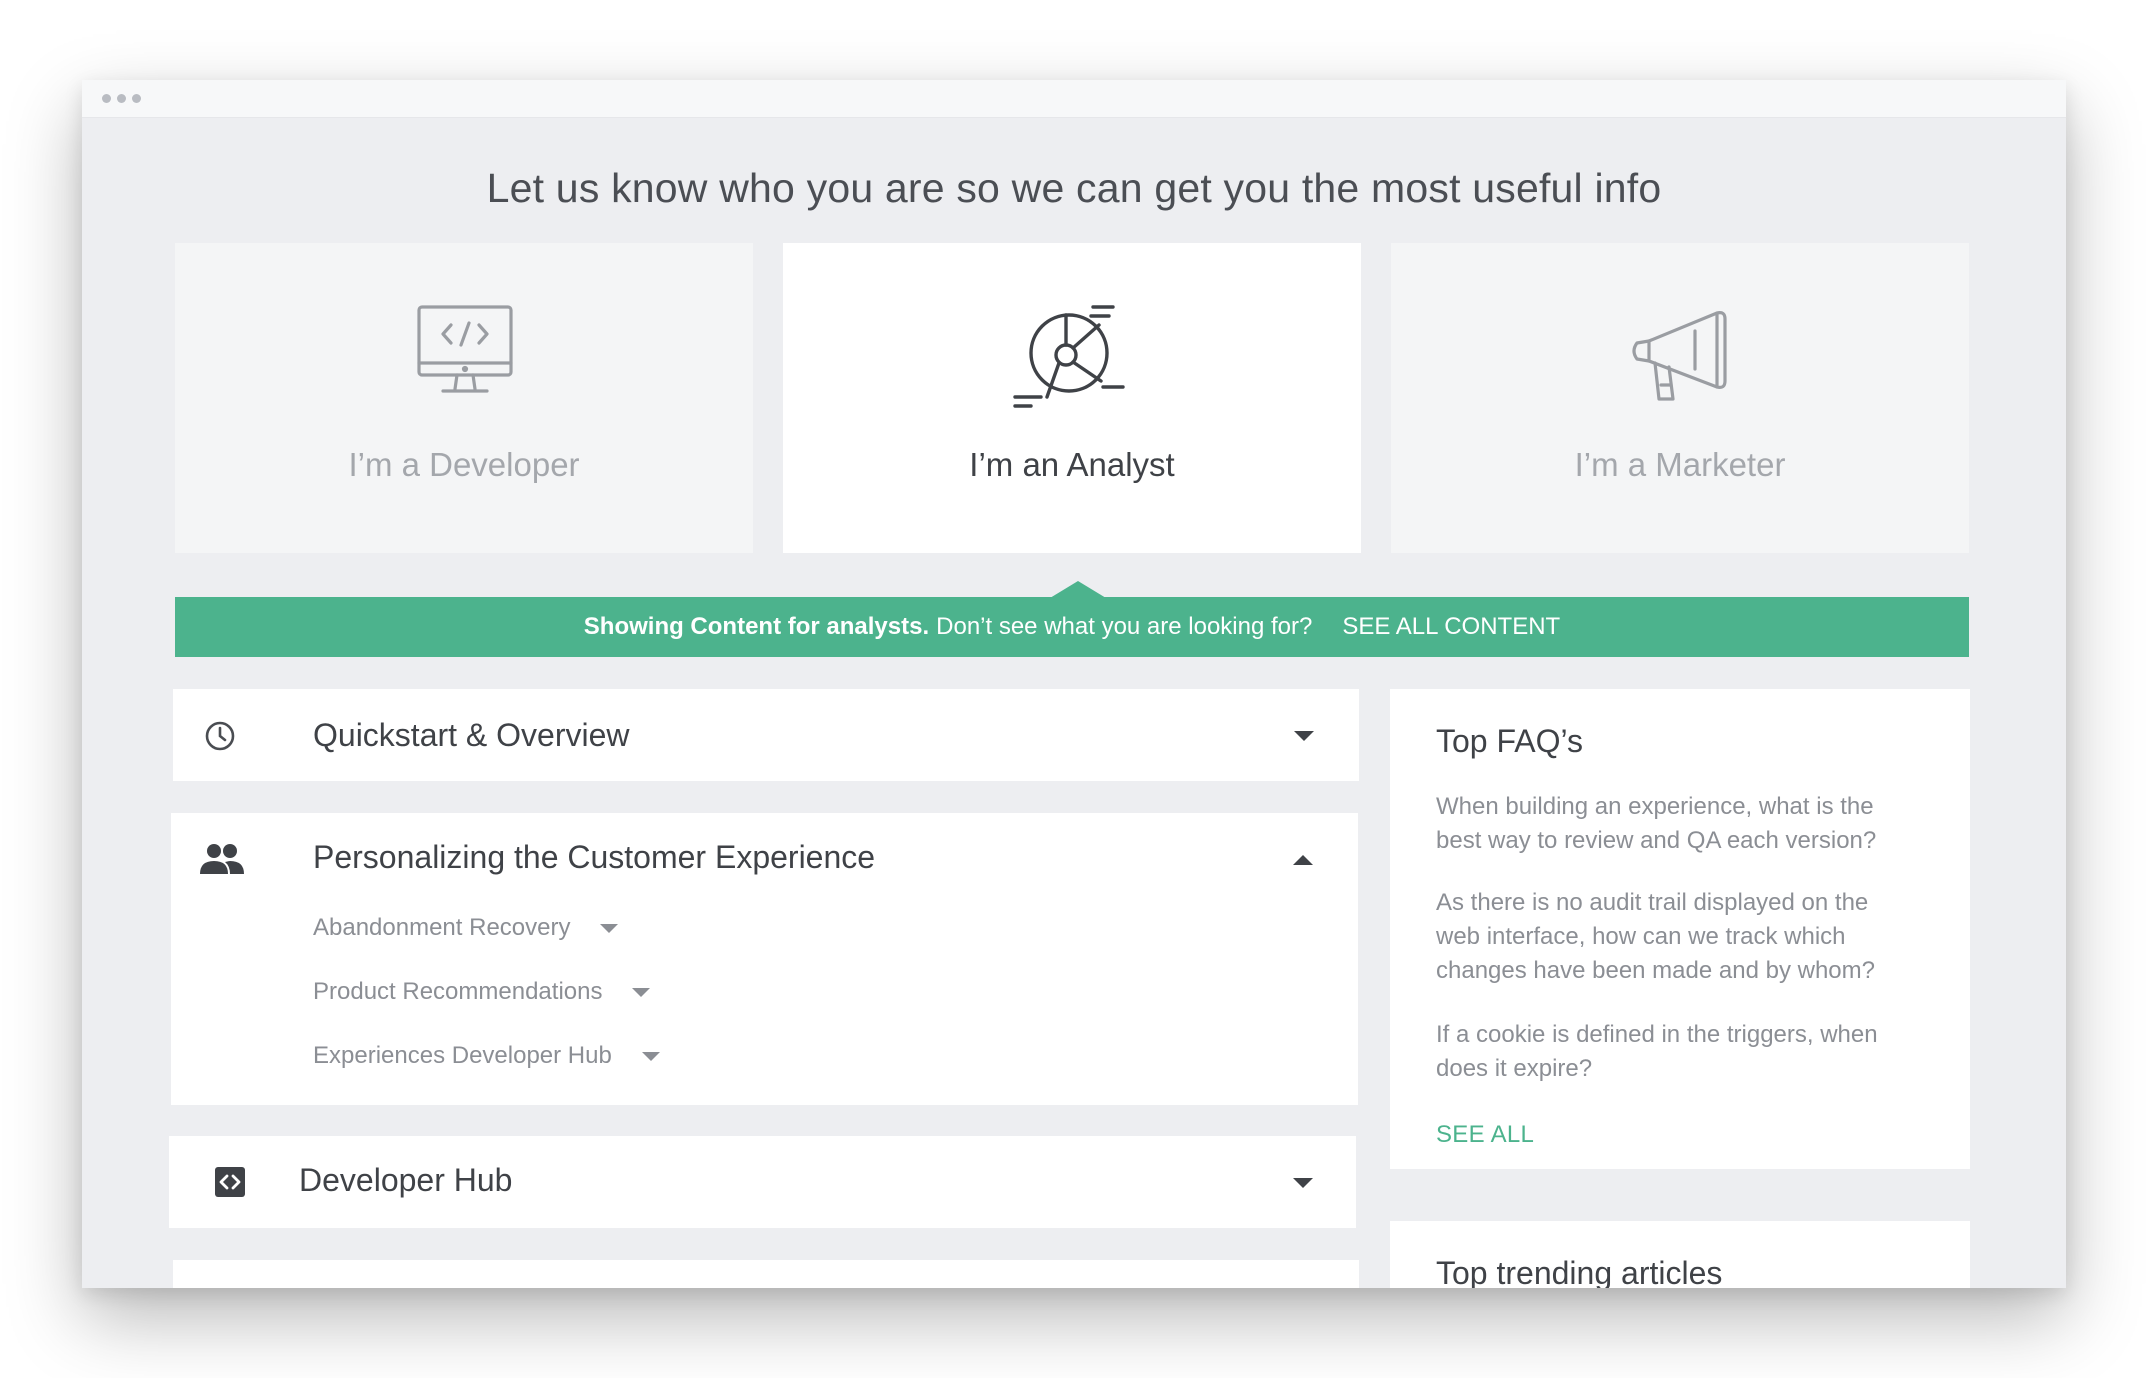  I want to click on code-brackets-icon, so click(230, 1182).